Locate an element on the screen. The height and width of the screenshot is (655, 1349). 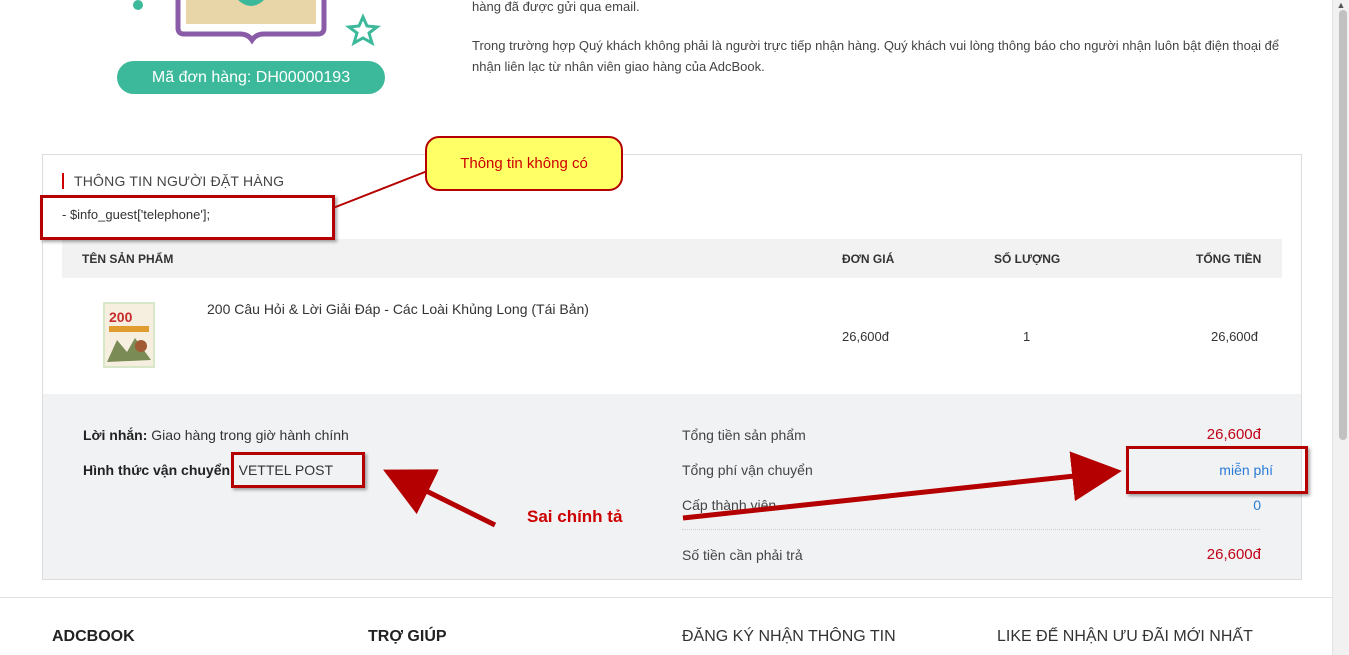
arrow-to-shipping is located at coordinates (440, 498).